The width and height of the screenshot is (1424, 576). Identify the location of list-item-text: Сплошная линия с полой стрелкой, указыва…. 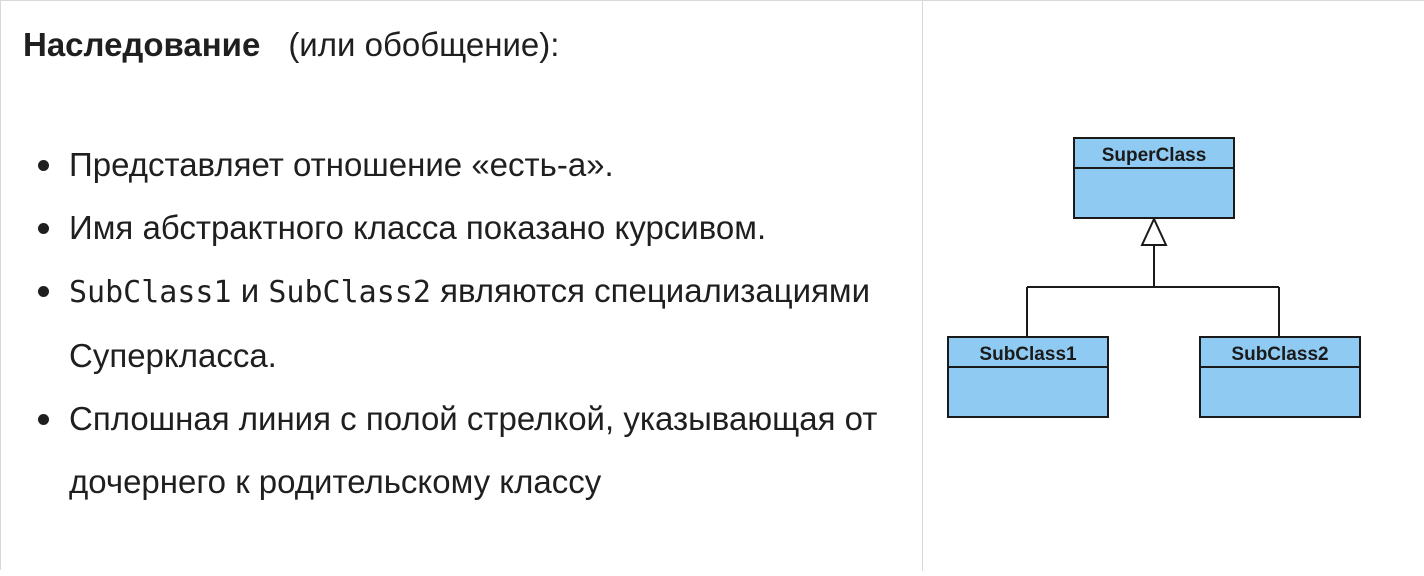
(473, 450).